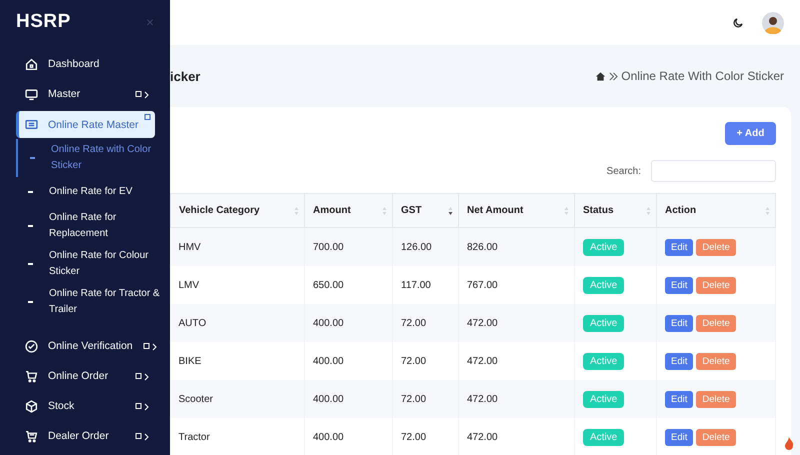 Image resolution: width=800 pixels, height=455 pixels. I want to click on table-cell: 400.00, so click(348, 436).